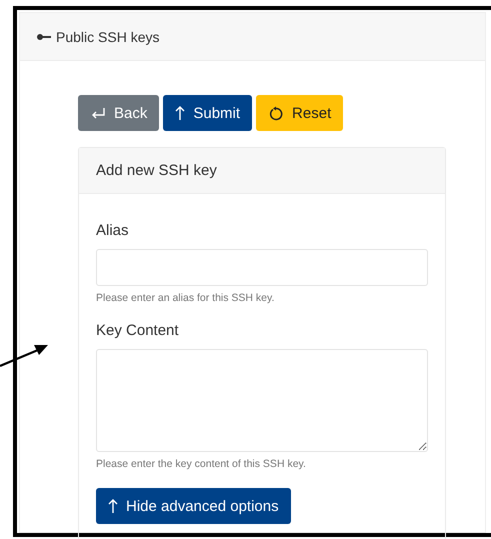 This screenshot has width=491, height=539. Describe the element at coordinates (138, 330) in the screenshot. I see `field-label: Key Content` at that location.